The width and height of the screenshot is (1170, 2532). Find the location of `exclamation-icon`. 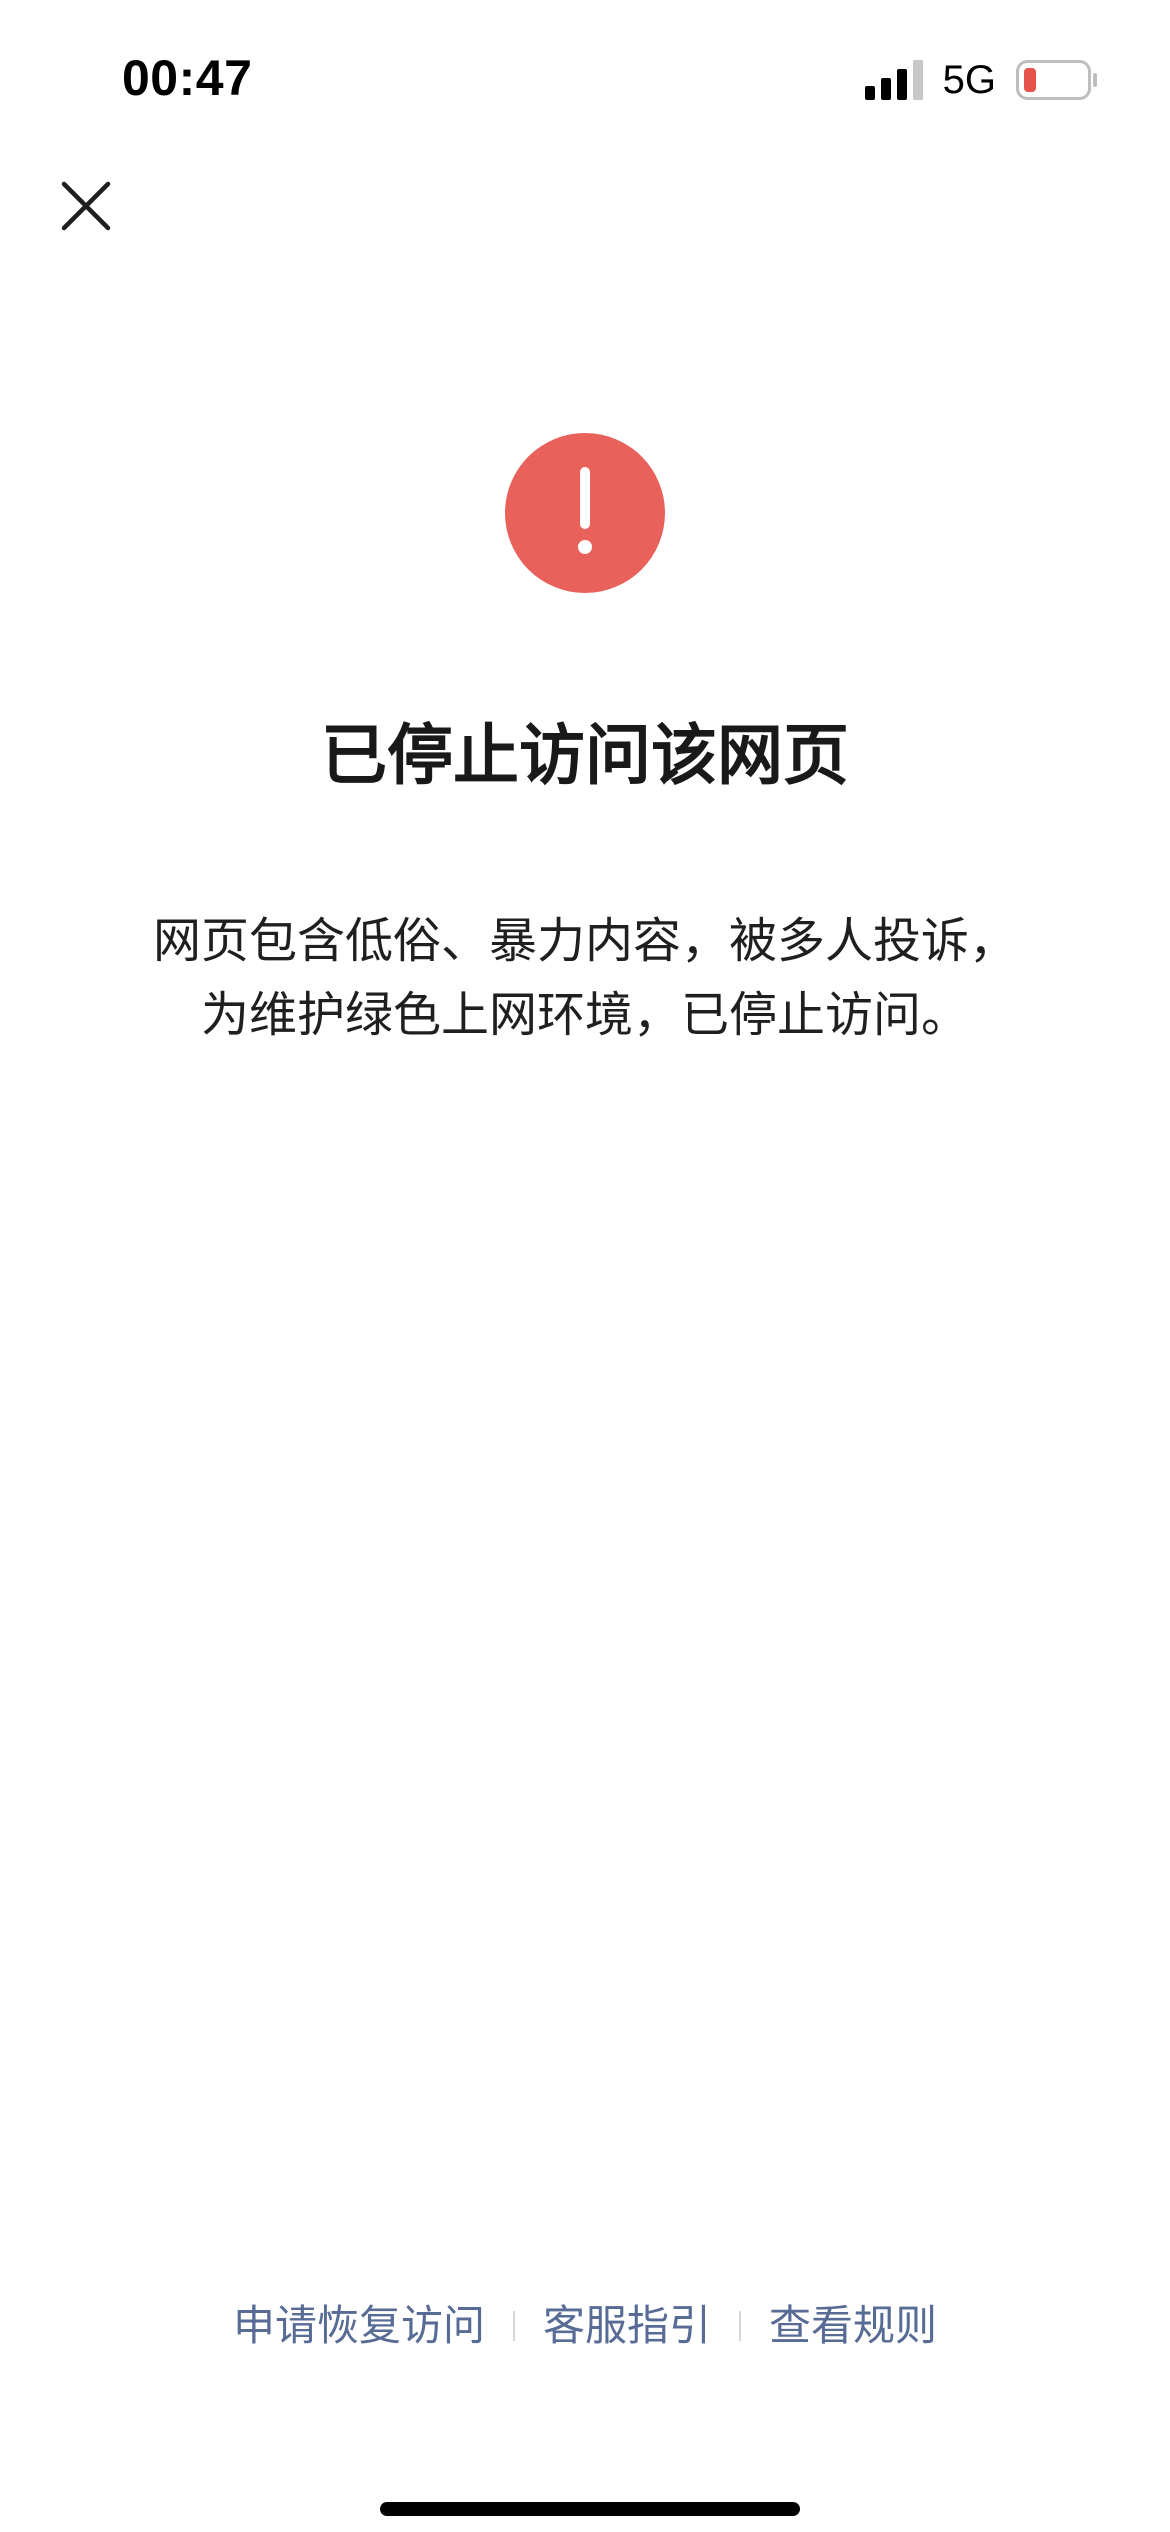

exclamation-icon is located at coordinates (585, 513).